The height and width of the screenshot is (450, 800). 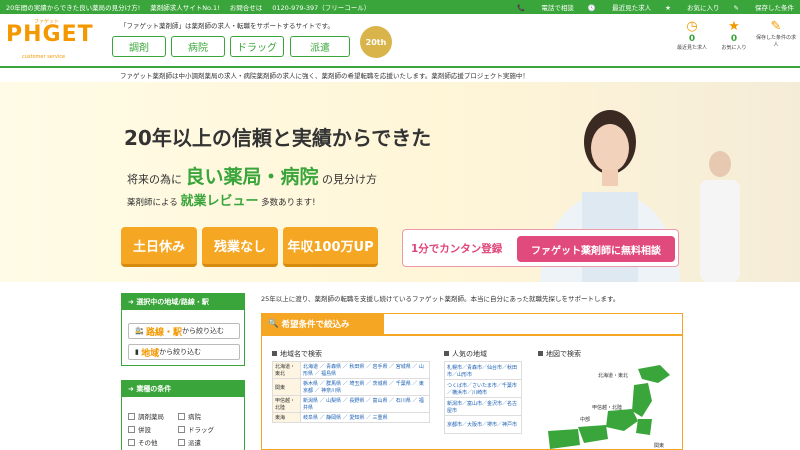 What do you see at coordinates (198, 46) in the screenshot?
I see `nav-hospital: 病院` at bounding box center [198, 46].